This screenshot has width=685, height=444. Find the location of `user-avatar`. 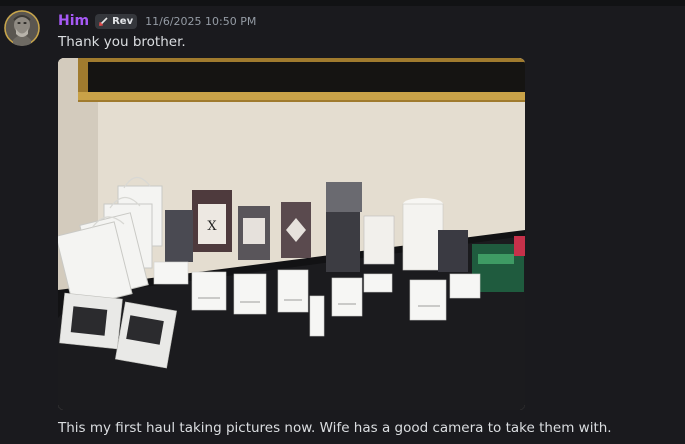

user-avatar is located at coordinates (22, 28).